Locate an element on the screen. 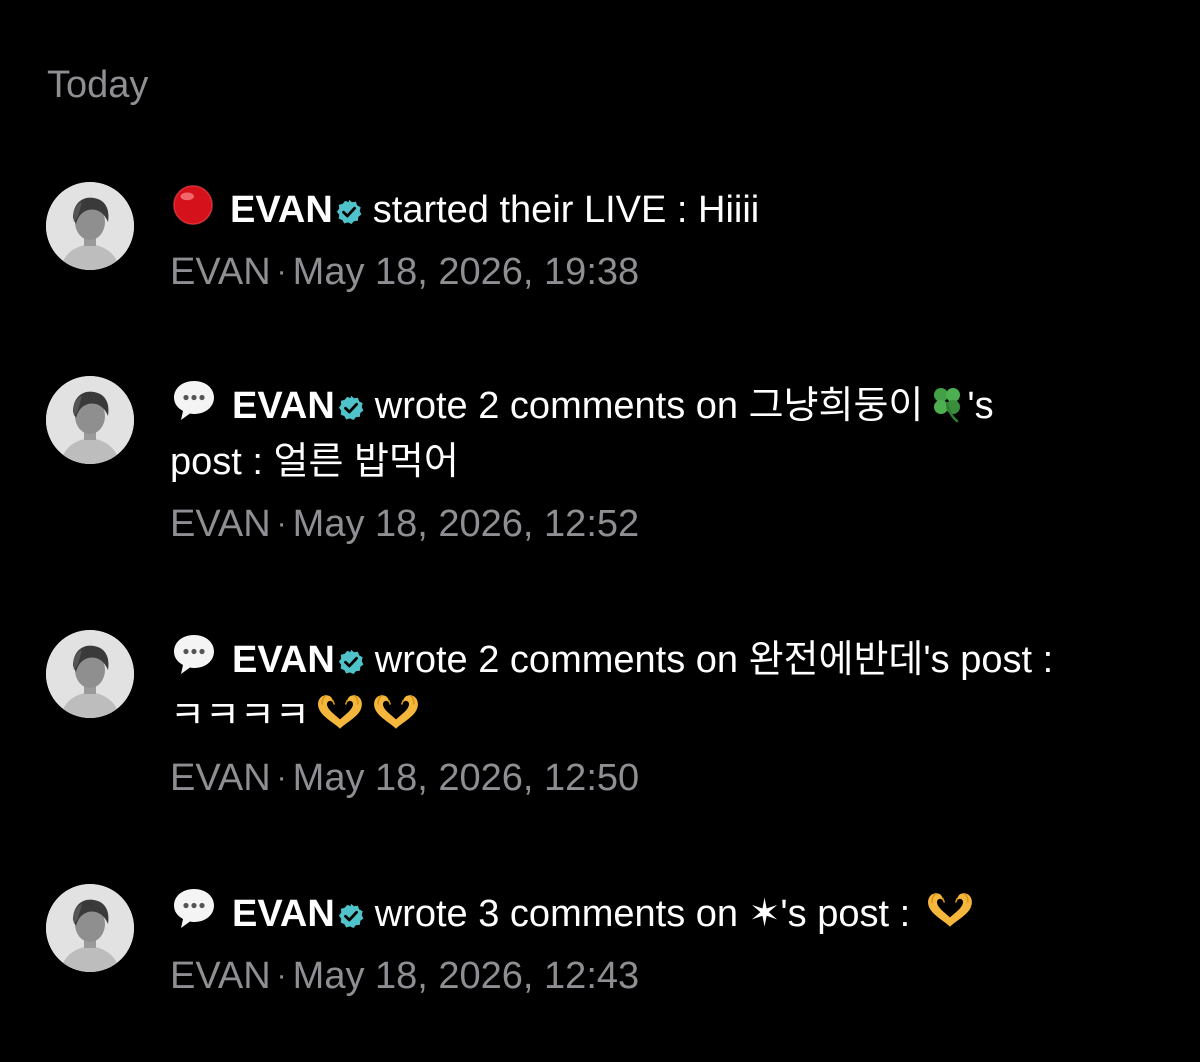 This screenshot has height=1062, width=1200. notification-action: wrote 2 comments on 완전에반데's post : is located at coordinates (714, 660).